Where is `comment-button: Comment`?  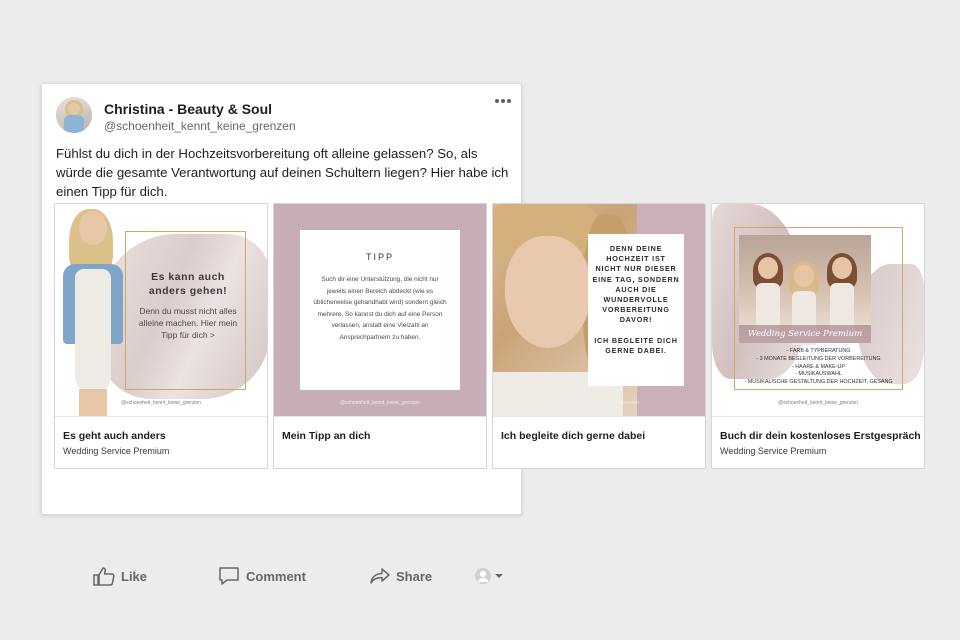 comment-button: Comment is located at coordinates (262, 576).